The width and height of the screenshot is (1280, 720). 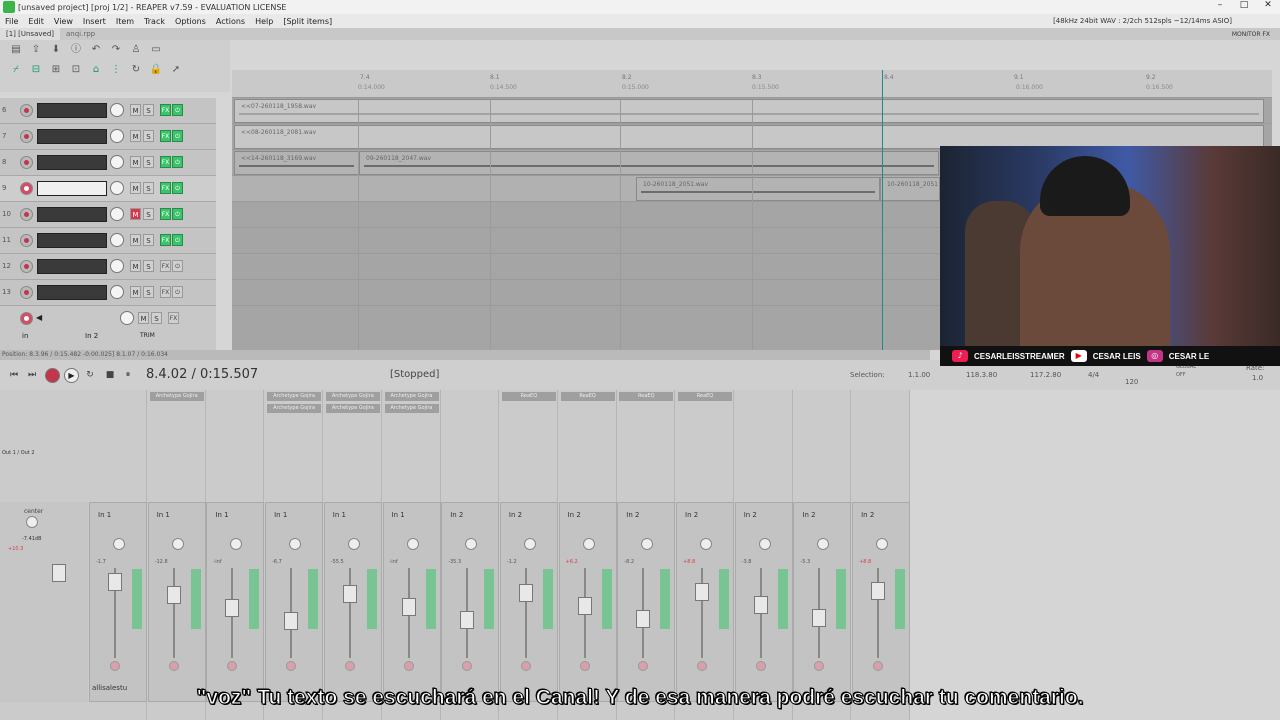 I want to click on channel-strip: In 2 -3.8, so click(x=763, y=602).